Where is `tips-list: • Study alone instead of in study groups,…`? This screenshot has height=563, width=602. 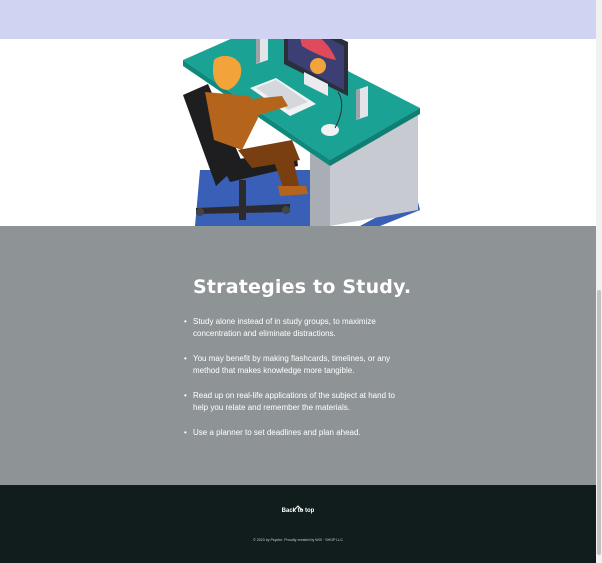
tips-list: • Study alone instead of in study groups,… is located at coordinates (296, 384).